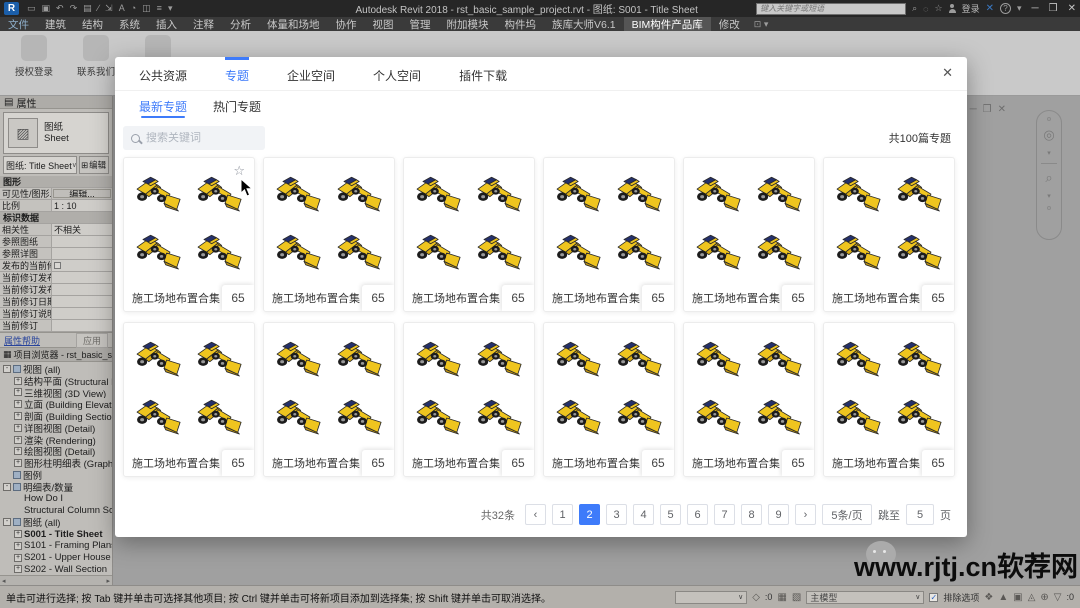 This screenshot has width=1080, height=608. Describe the element at coordinates (947, 73) in the screenshot. I see `dialog-close-icon: ✕` at that location.